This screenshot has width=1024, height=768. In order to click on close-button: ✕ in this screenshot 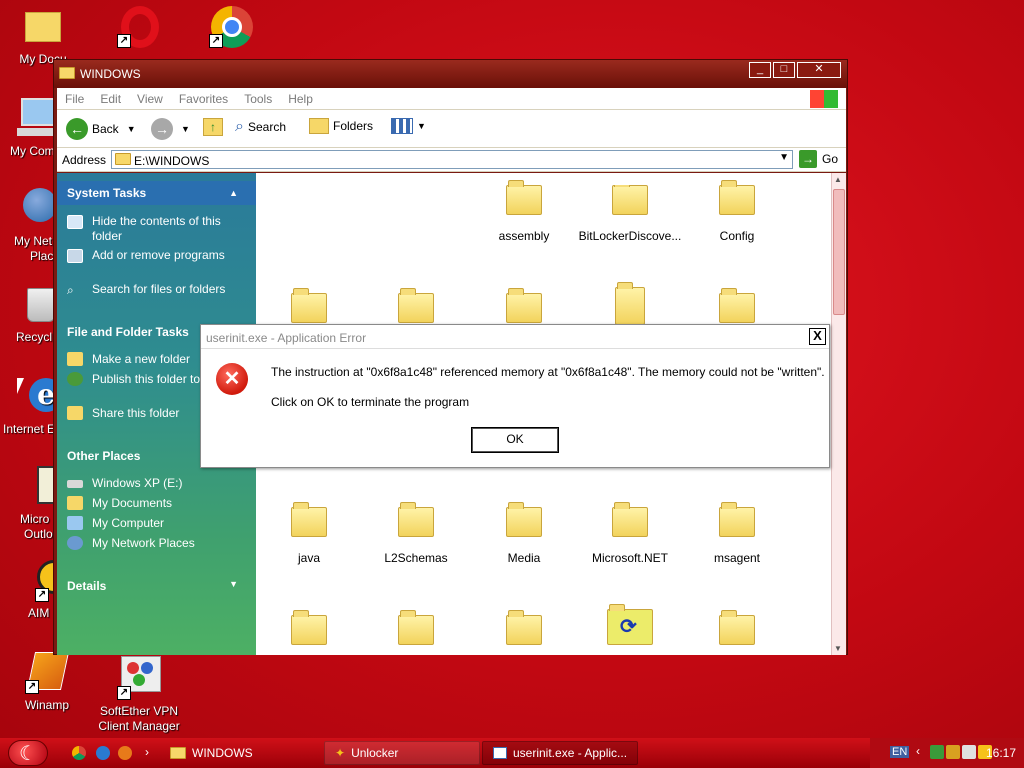, I will do `click(819, 70)`.